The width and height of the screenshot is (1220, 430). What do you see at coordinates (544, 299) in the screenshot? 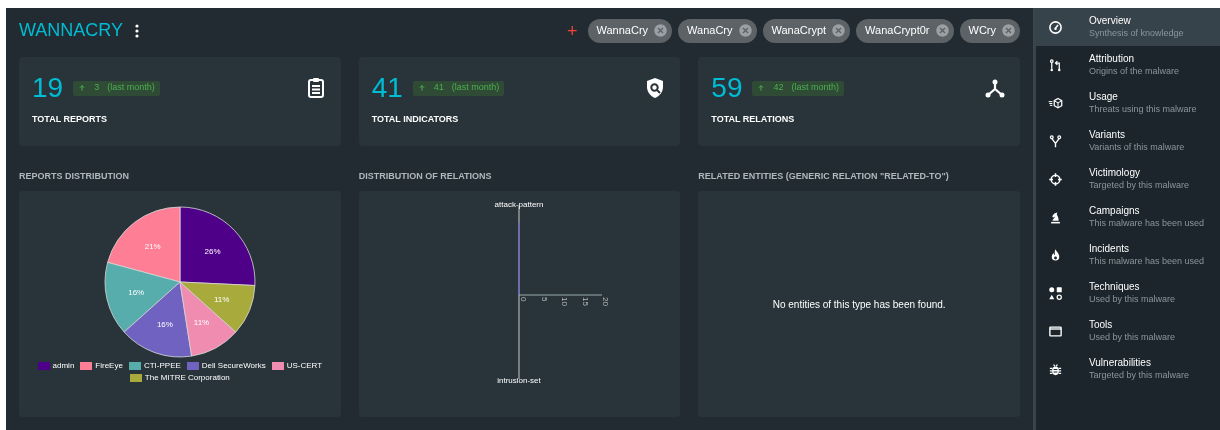
I see `tick-label: 5` at bounding box center [544, 299].